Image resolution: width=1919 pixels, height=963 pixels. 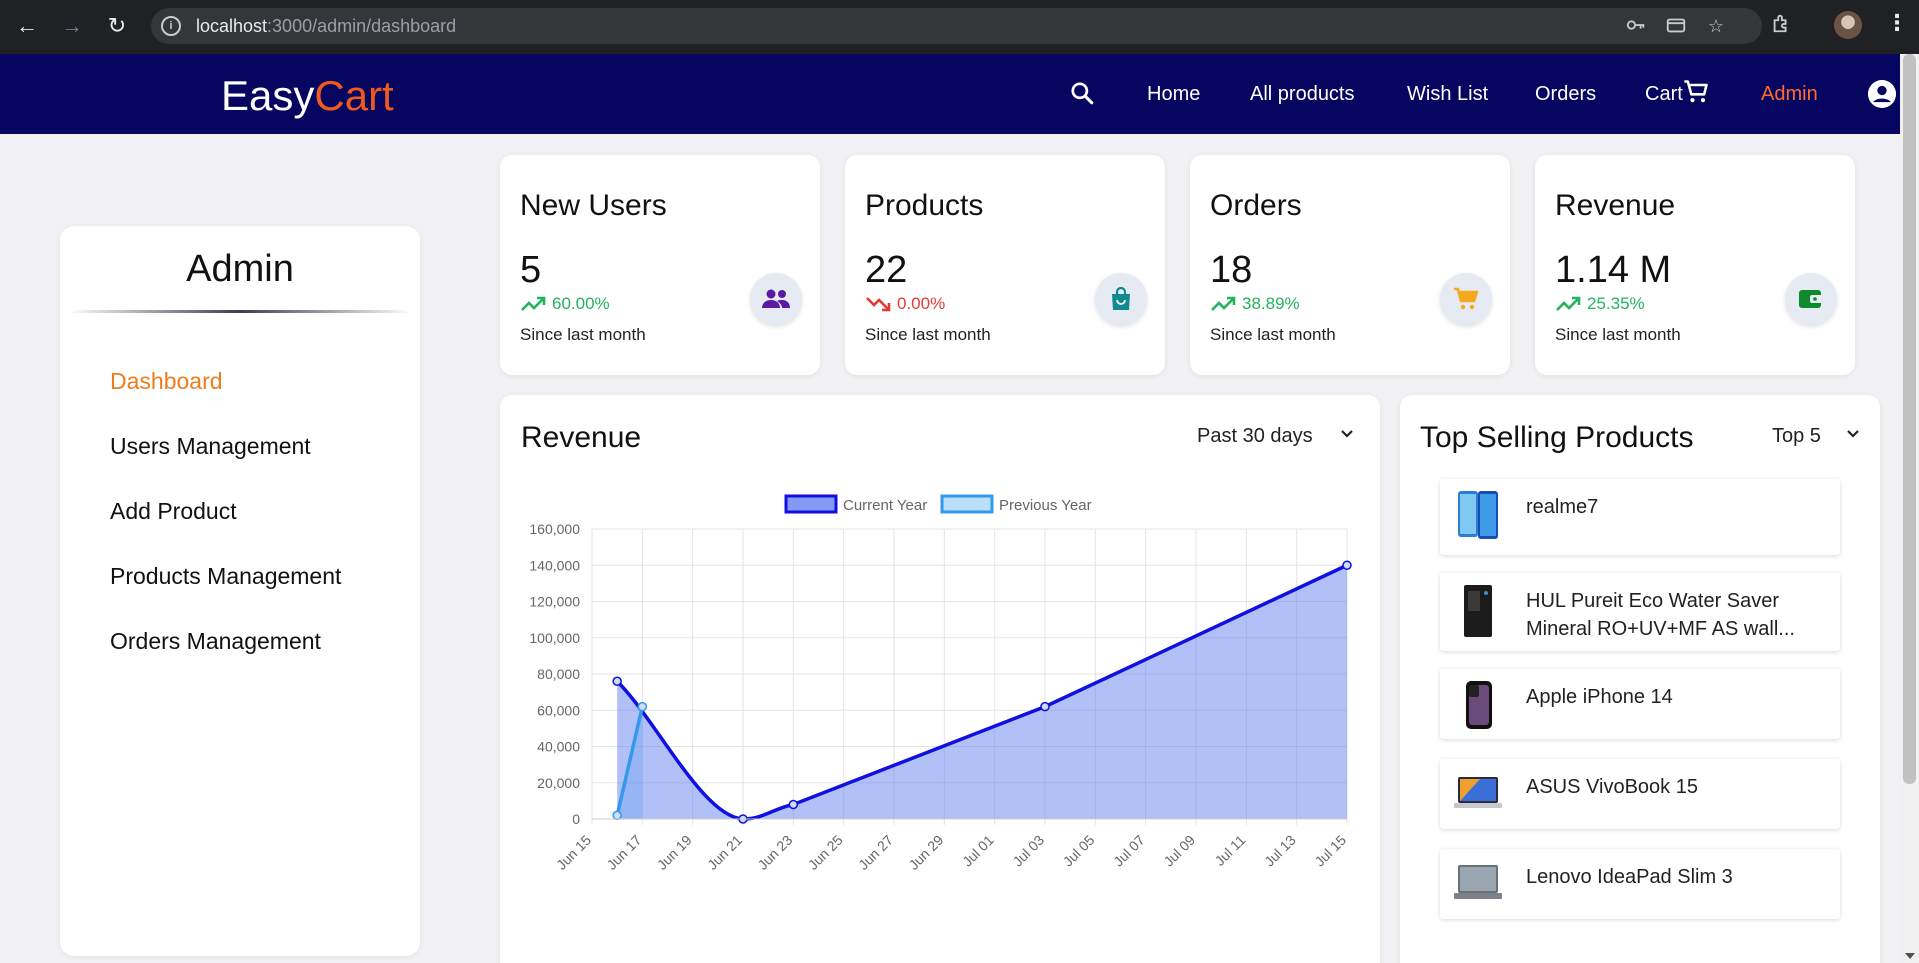 I want to click on nav-cart: Cart, so click(x=1664, y=94).